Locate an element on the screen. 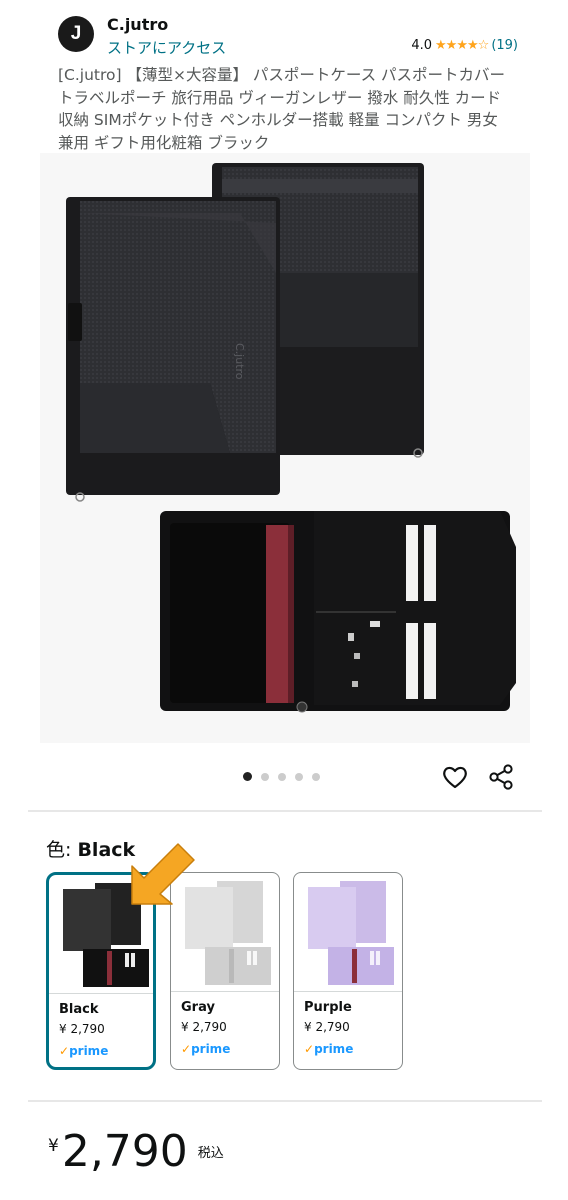 The image size is (568, 1200). heart-icon is located at coordinates (455, 777).